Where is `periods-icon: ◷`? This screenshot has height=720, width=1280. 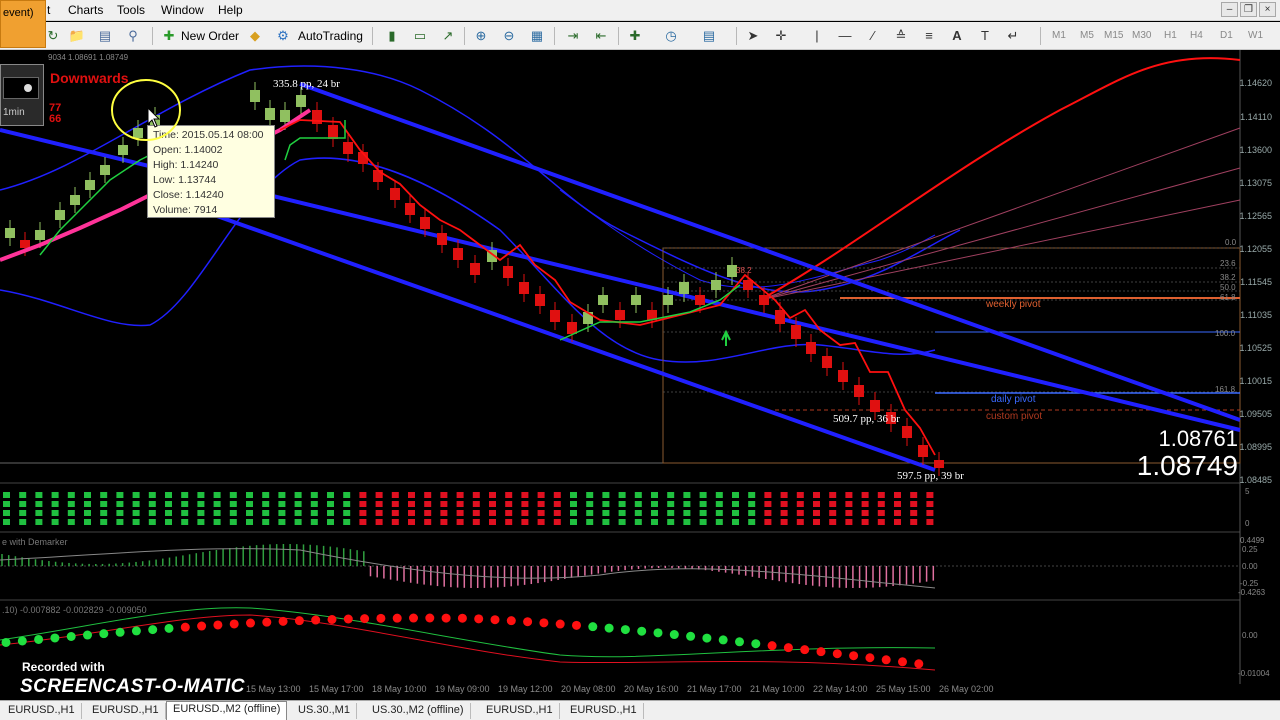
periods-icon: ◷ is located at coordinates (671, 36).